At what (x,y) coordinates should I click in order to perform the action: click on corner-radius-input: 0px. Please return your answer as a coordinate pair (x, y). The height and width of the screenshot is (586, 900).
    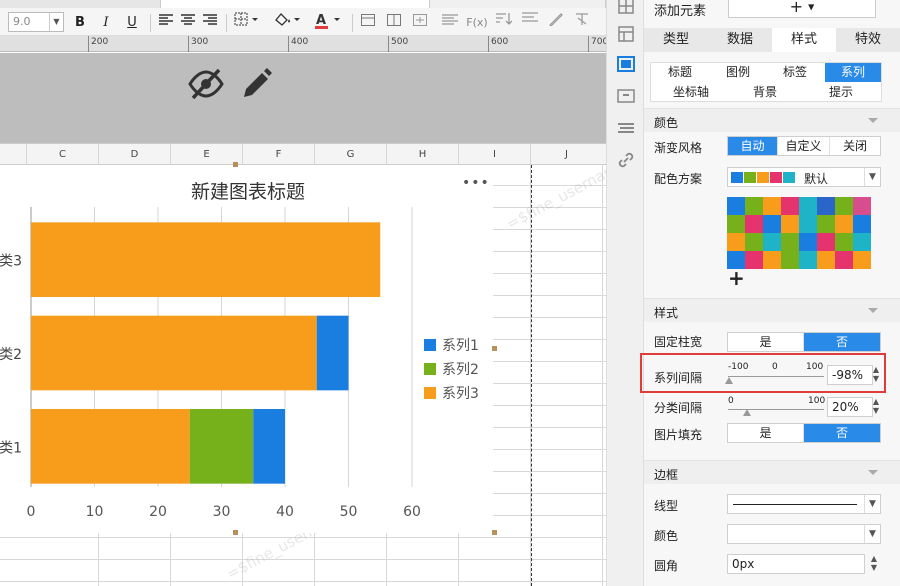
    Looking at the image, I should click on (796, 564).